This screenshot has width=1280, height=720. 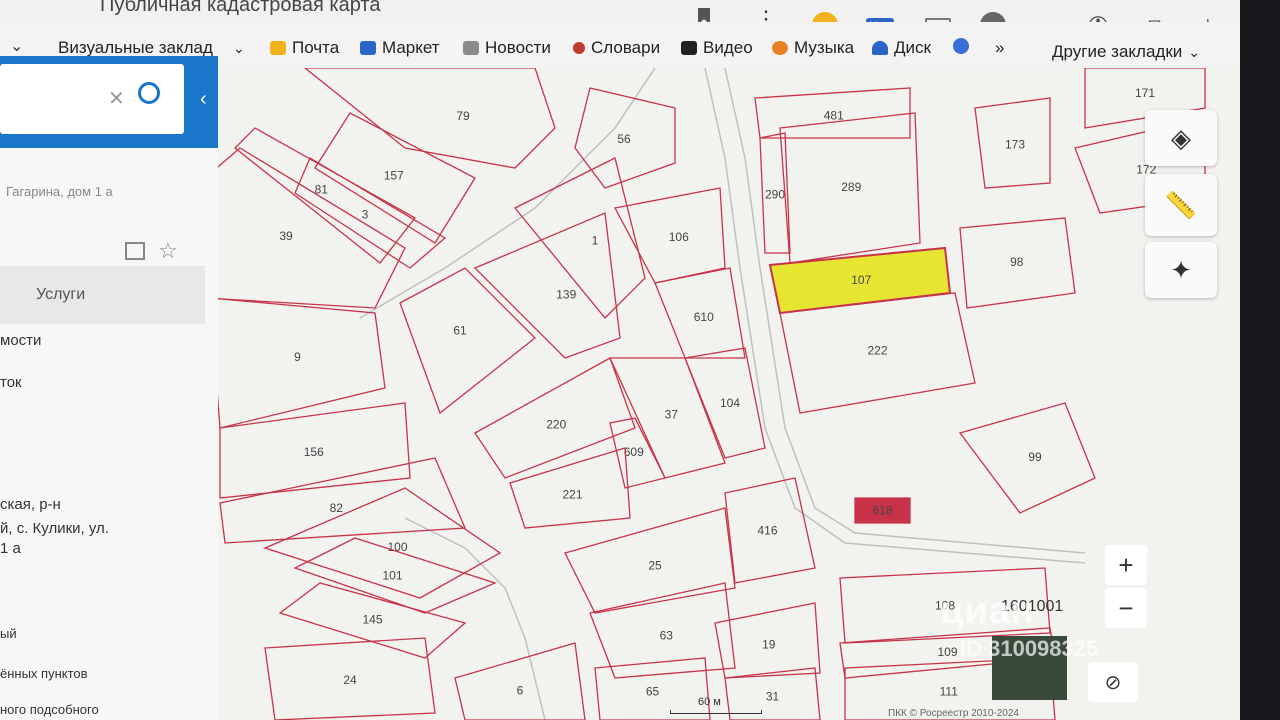 What do you see at coordinates (1181, 205) in the screenshot?
I see `ruler-button: 📏` at bounding box center [1181, 205].